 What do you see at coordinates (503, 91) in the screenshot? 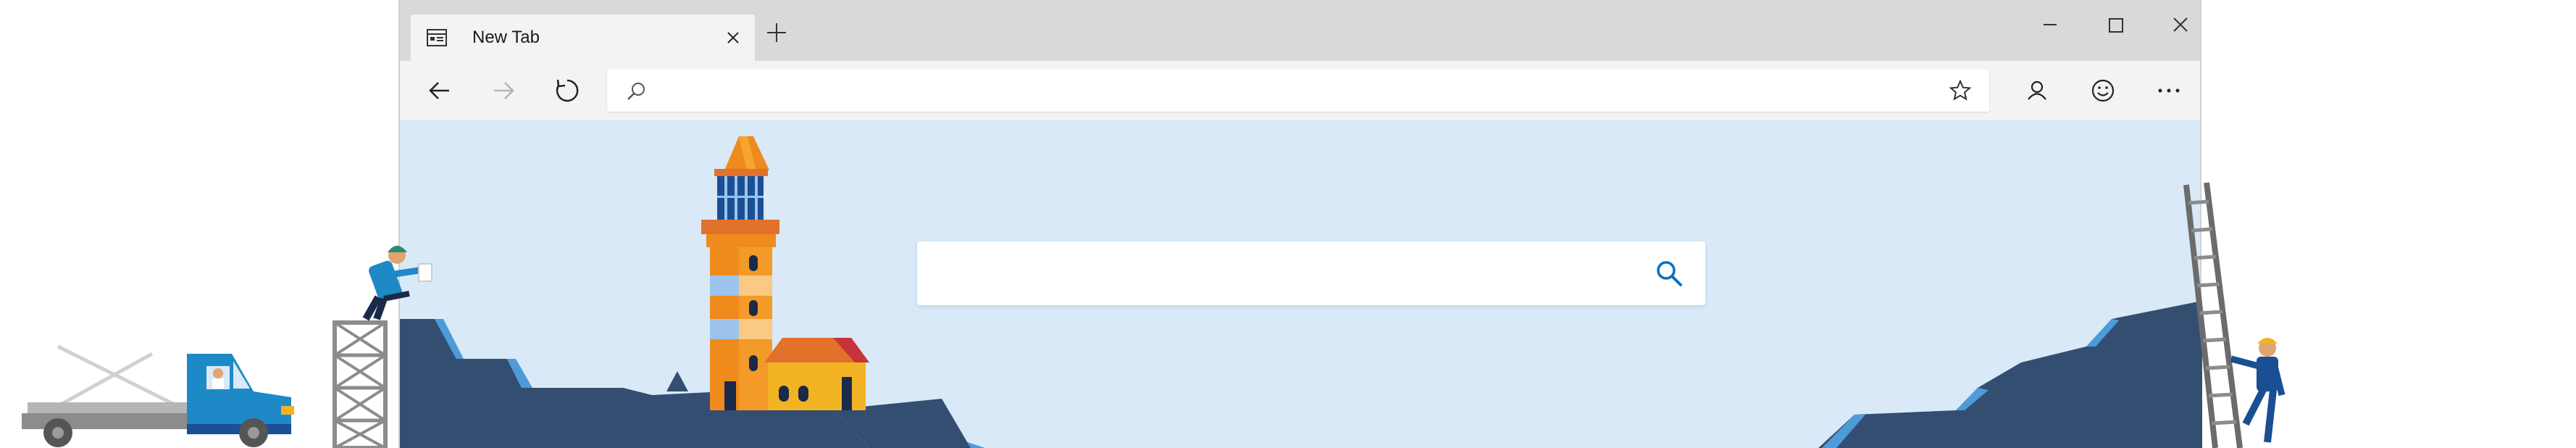
I see `forward-arrow-icon` at bounding box center [503, 91].